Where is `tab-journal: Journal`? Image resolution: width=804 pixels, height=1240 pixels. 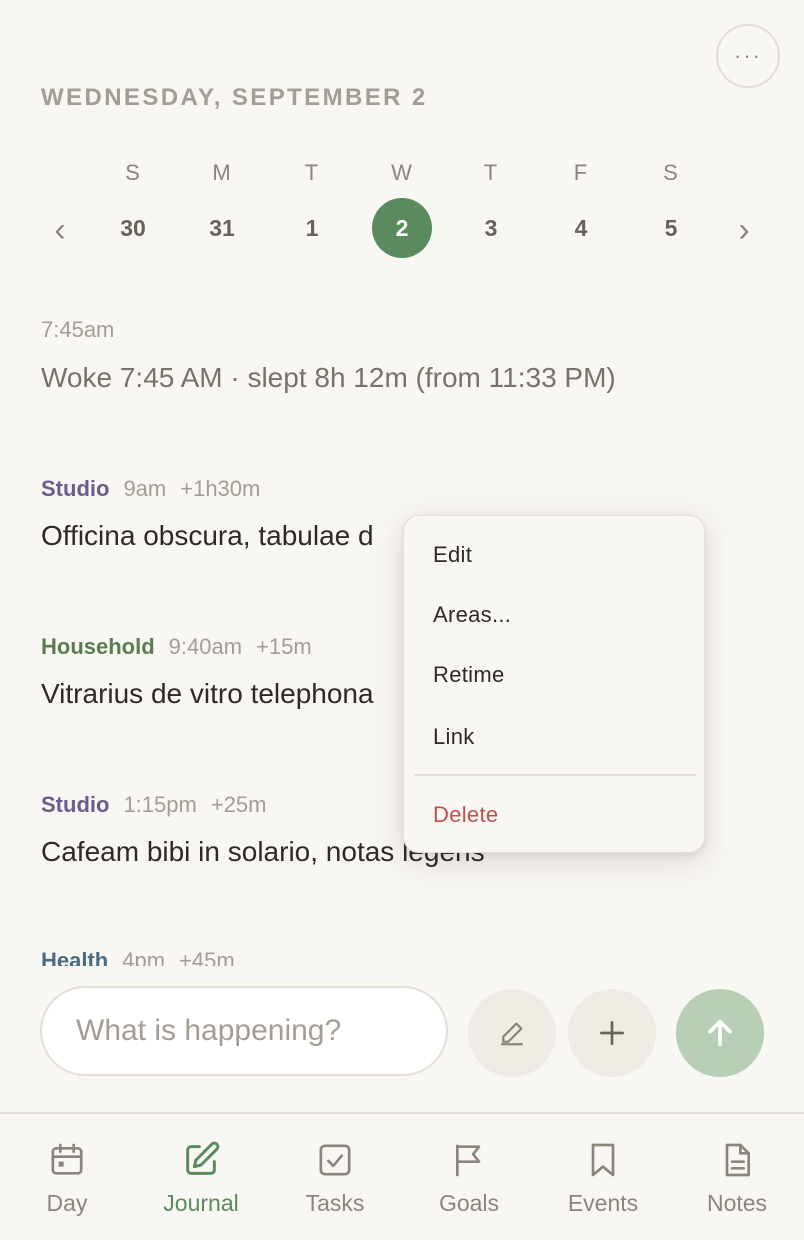 tab-journal: Journal is located at coordinates (201, 1177).